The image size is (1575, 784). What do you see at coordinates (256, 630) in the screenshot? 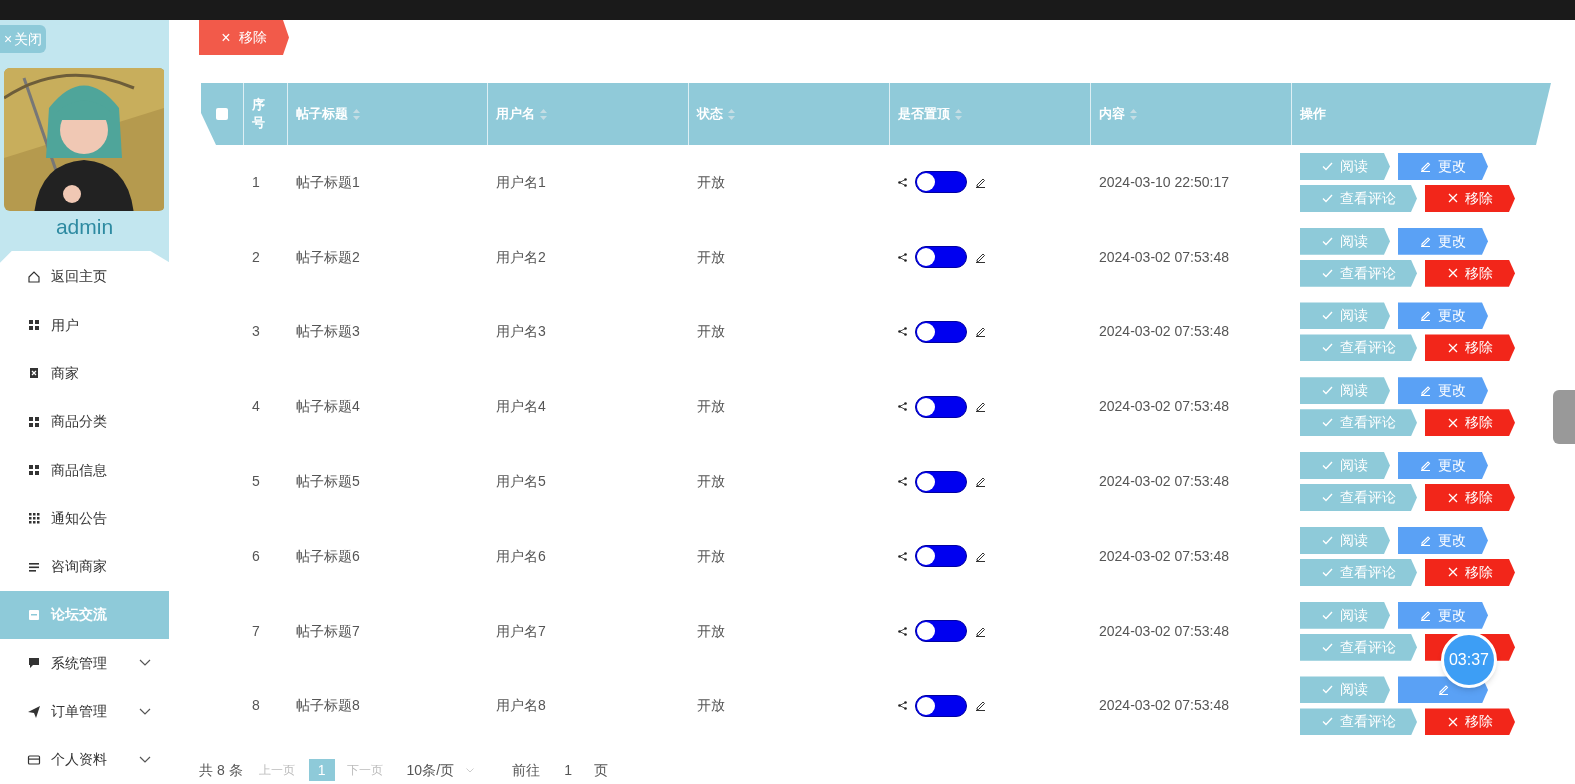
I see `table-cell: 7` at bounding box center [256, 630].